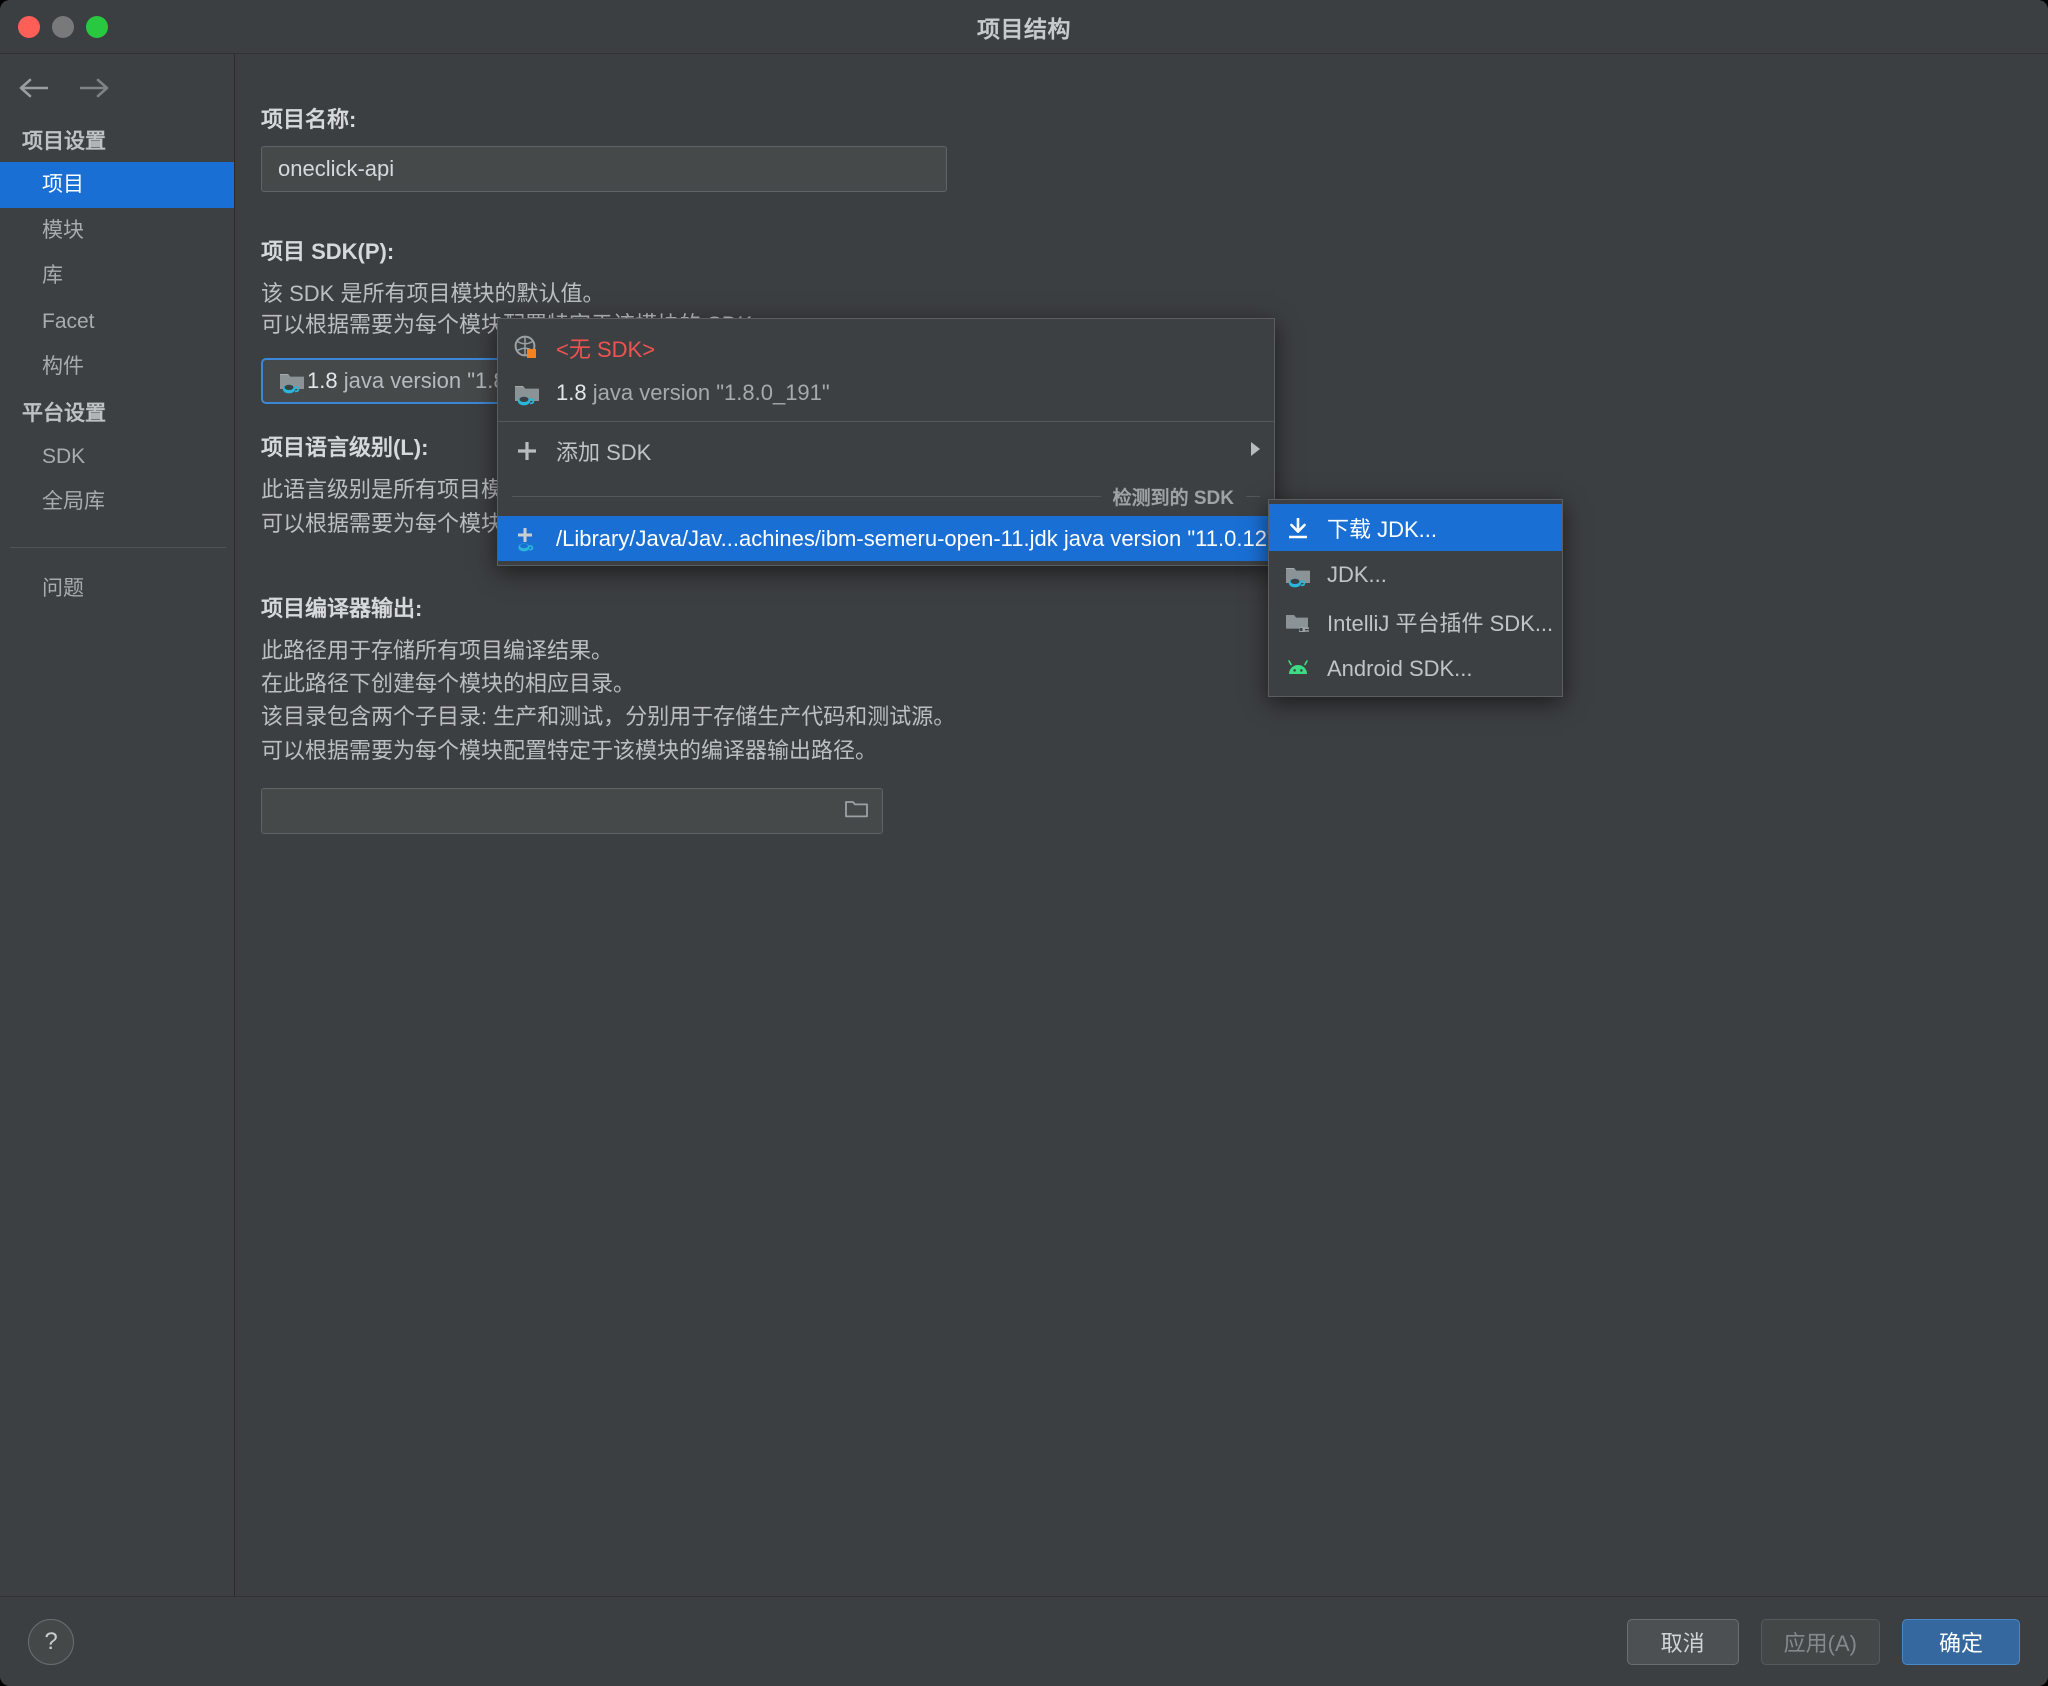 The image size is (2048, 1686). I want to click on folder-icon, so click(857, 810).